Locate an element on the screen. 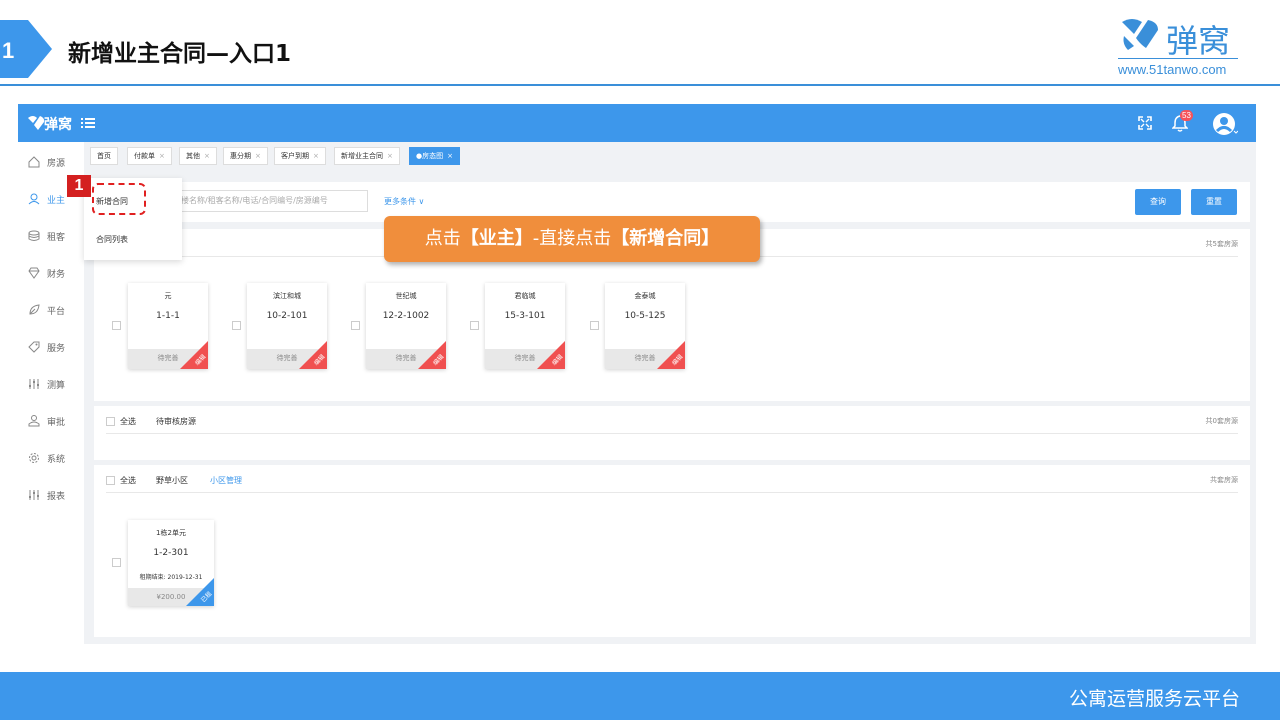 This screenshot has width=1280, height=720. tab-installment: 惠分期 × is located at coordinates (245, 156).